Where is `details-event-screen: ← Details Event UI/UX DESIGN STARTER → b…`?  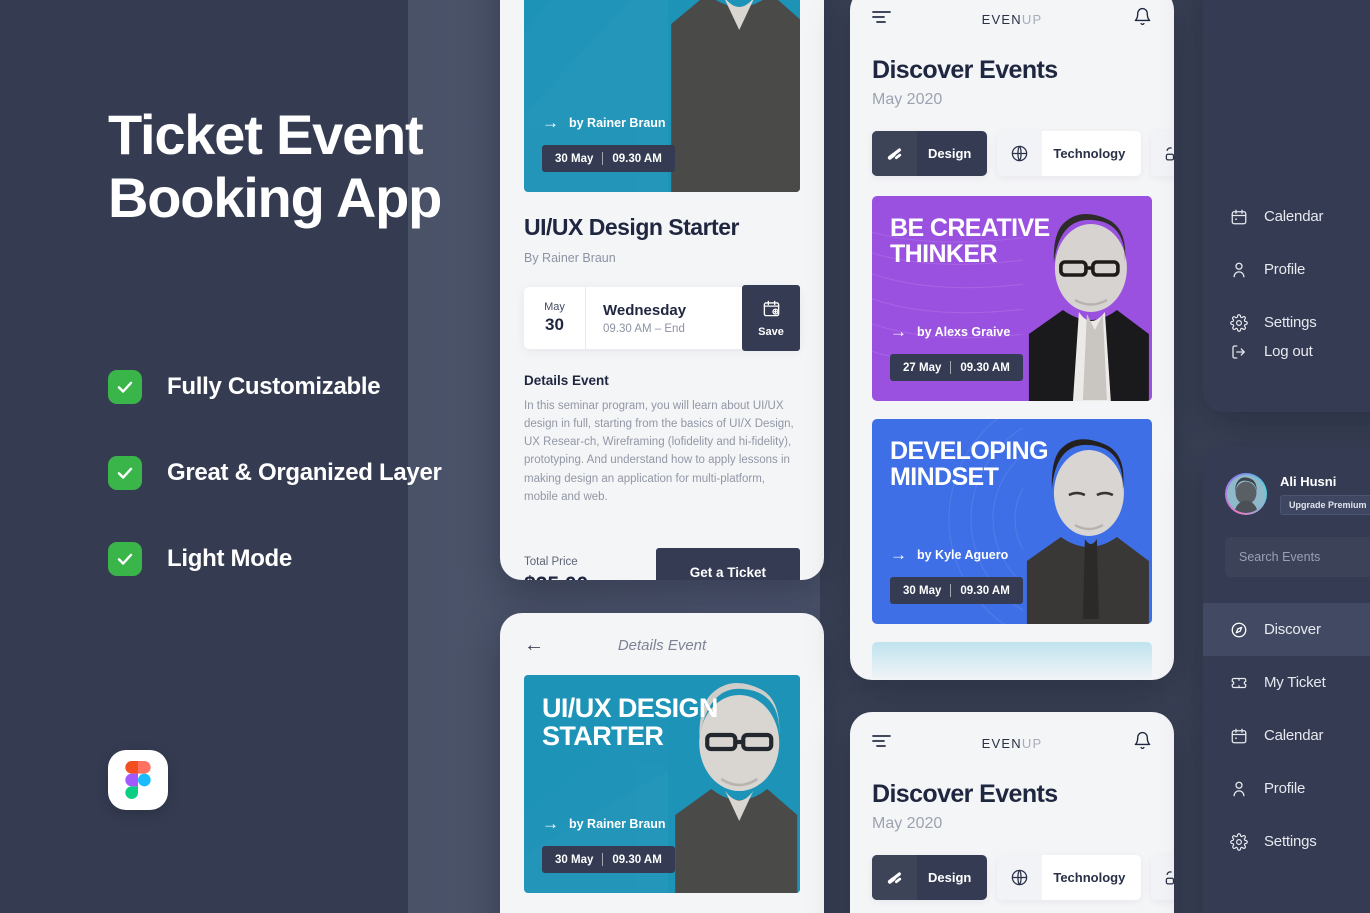
details-event-screen: ← Details Event UI/UX DESIGN STARTER → b… is located at coordinates (662, 763).